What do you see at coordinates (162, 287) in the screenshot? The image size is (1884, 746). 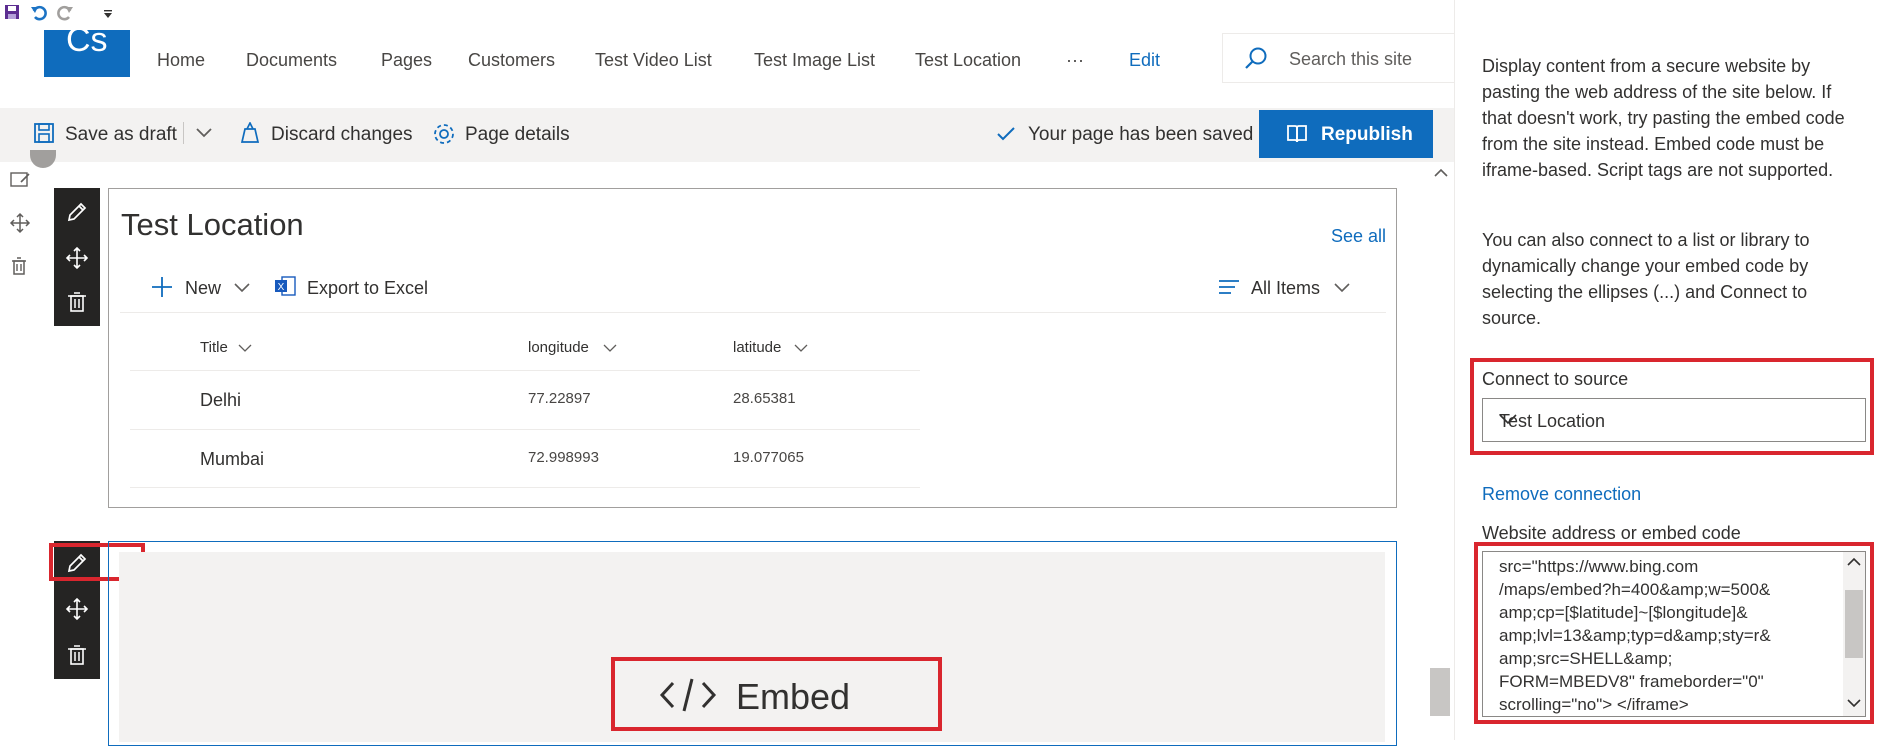 I see `plus-icon` at bounding box center [162, 287].